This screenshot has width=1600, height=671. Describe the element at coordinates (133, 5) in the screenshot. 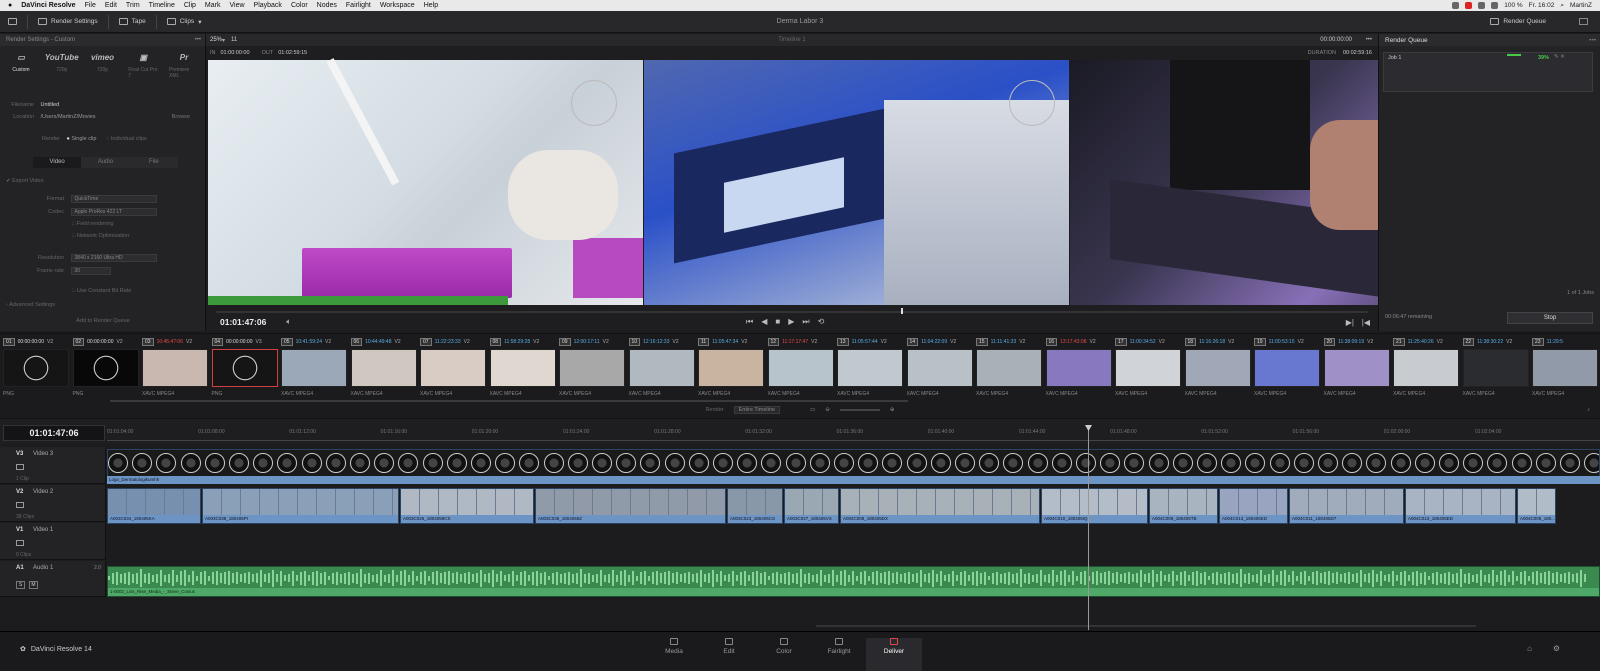

I see `menu-trim: Trim` at that location.